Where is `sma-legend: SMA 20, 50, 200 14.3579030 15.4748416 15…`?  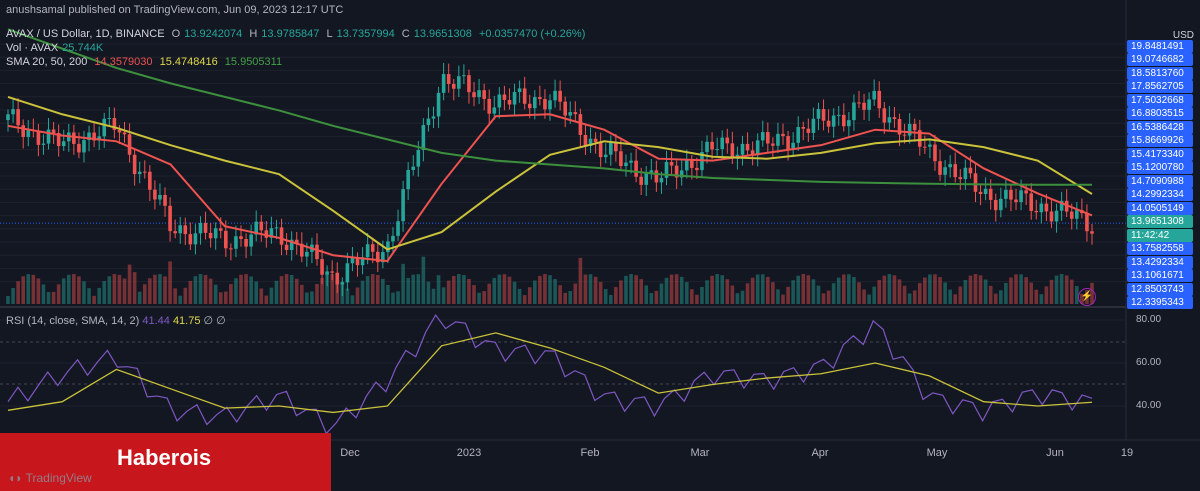
sma-legend: SMA 20, 50, 200 14.3579030 15.4748416 15… is located at coordinates (146, 62).